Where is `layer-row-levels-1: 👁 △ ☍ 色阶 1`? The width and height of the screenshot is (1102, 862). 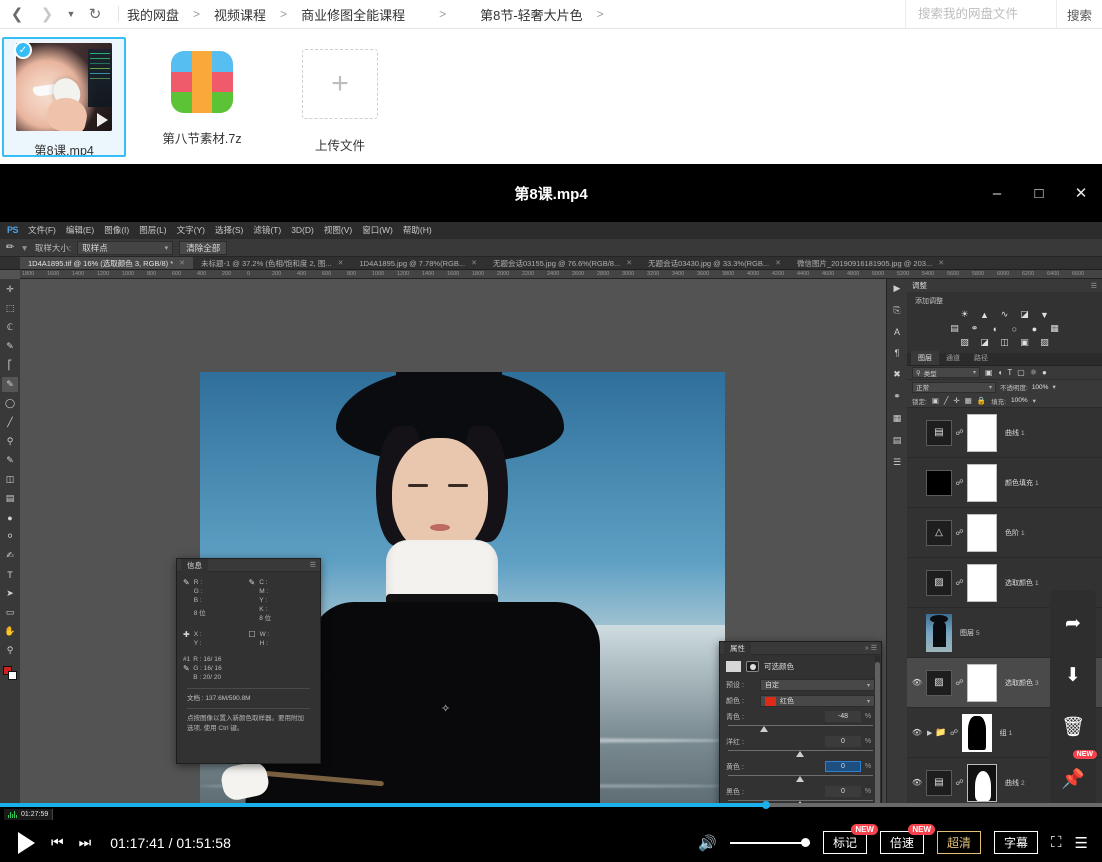
layer-row-levels-1: 👁 △ ☍ 色阶 1 is located at coordinates (1004, 533).